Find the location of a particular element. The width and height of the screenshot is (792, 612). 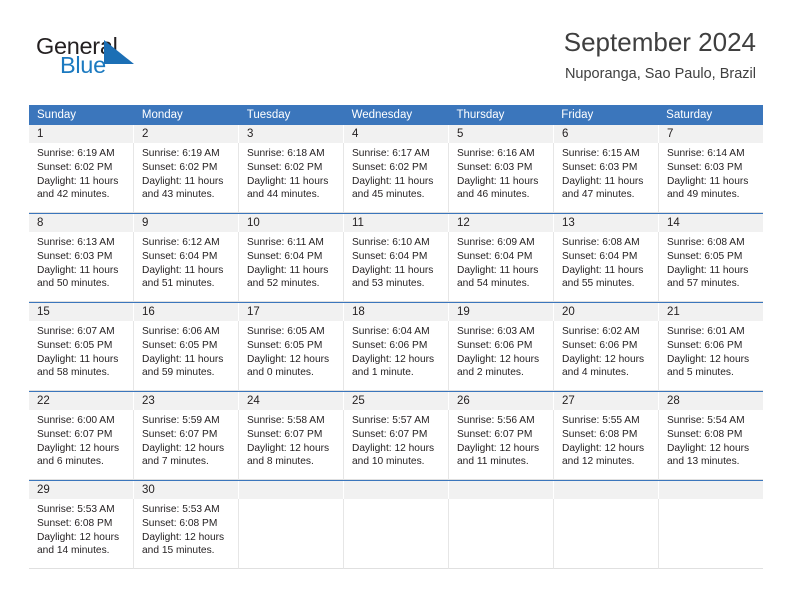

day-number: 2 is located at coordinates (186, 134).